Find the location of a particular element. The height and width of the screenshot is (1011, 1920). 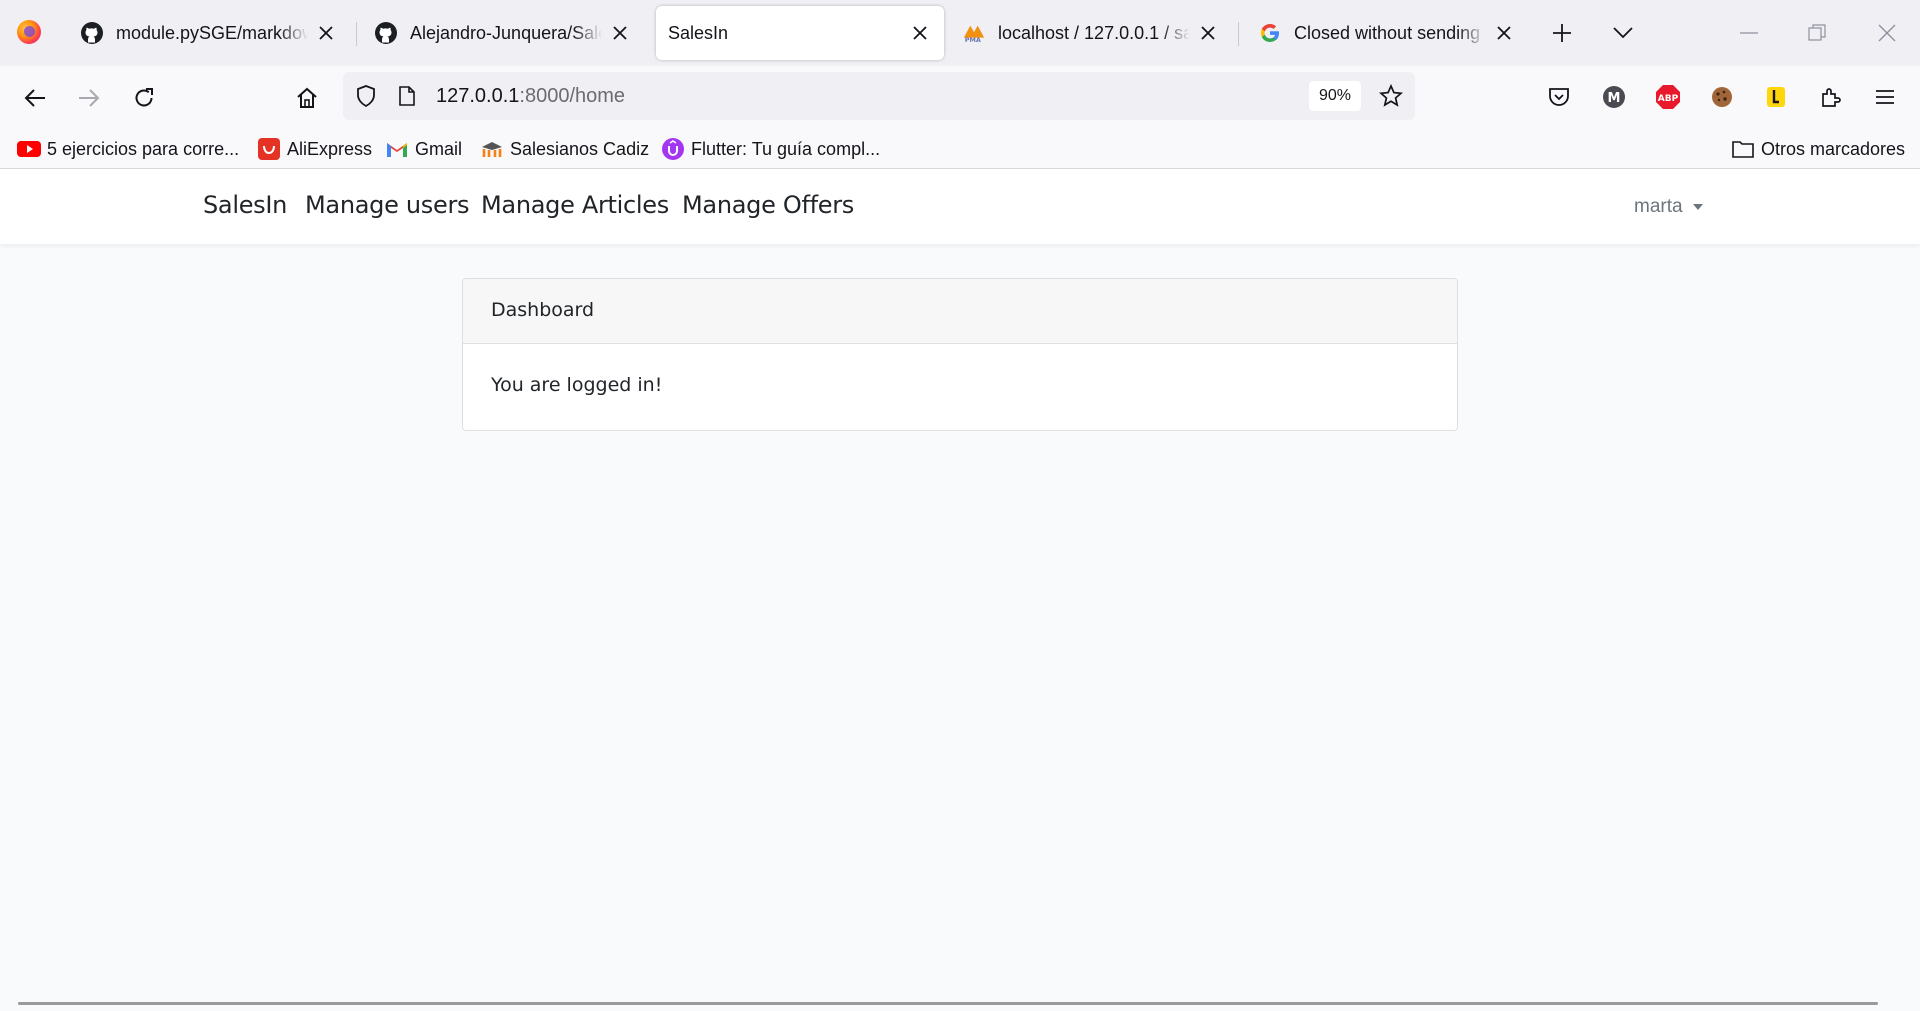

minimize-window-icon is located at coordinates (1749, 33).